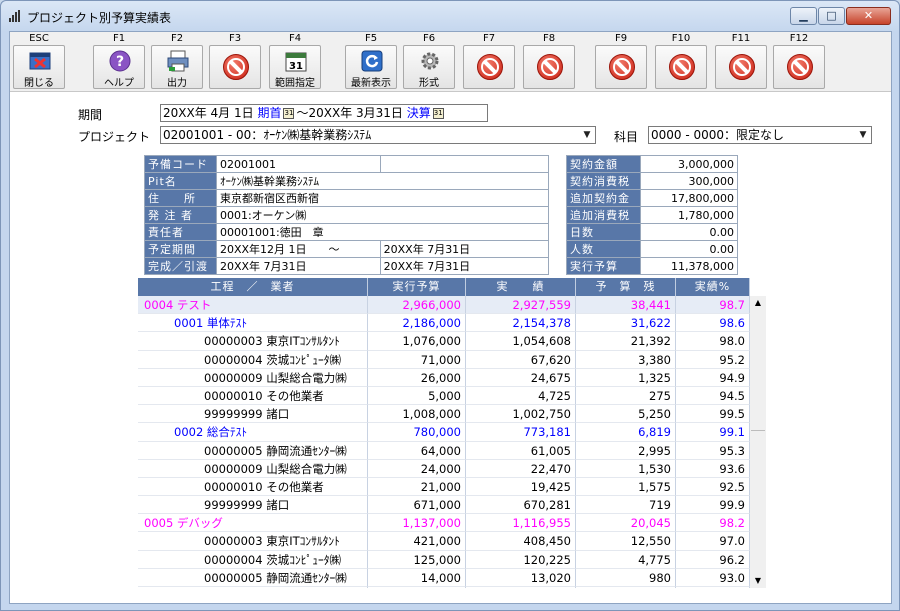  I want to click on info-row: 追加消費税 1,780,000, so click(652, 215).